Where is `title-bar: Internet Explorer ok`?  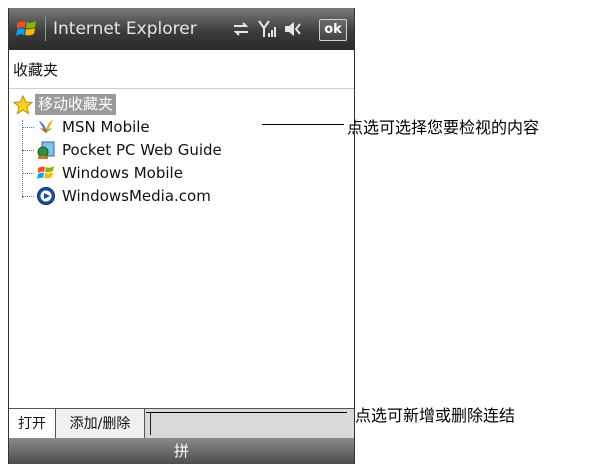 title-bar: Internet Explorer ok is located at coordinates (181, 29).